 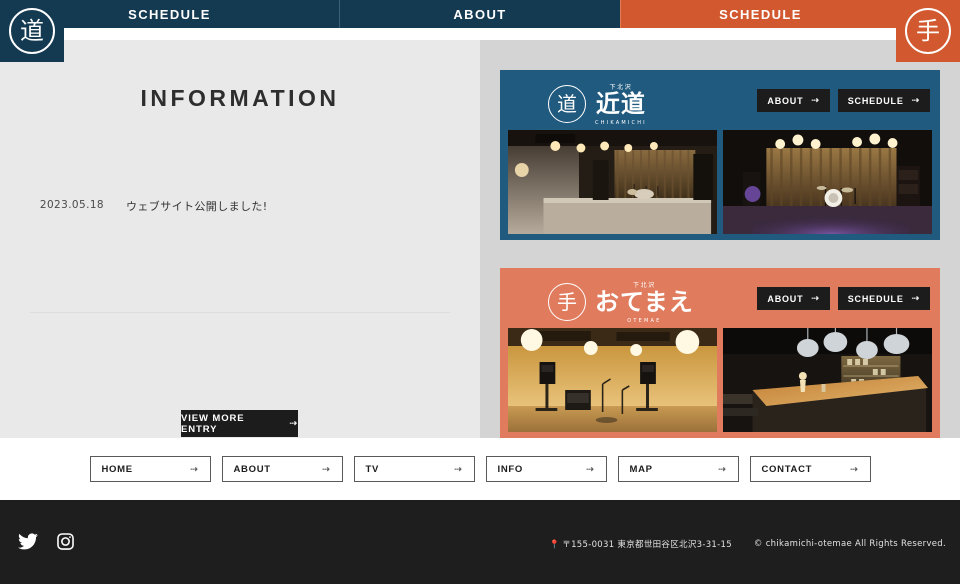 I want to click on venue-name-romaji: OTEMAE, so click(x=644, y=320).